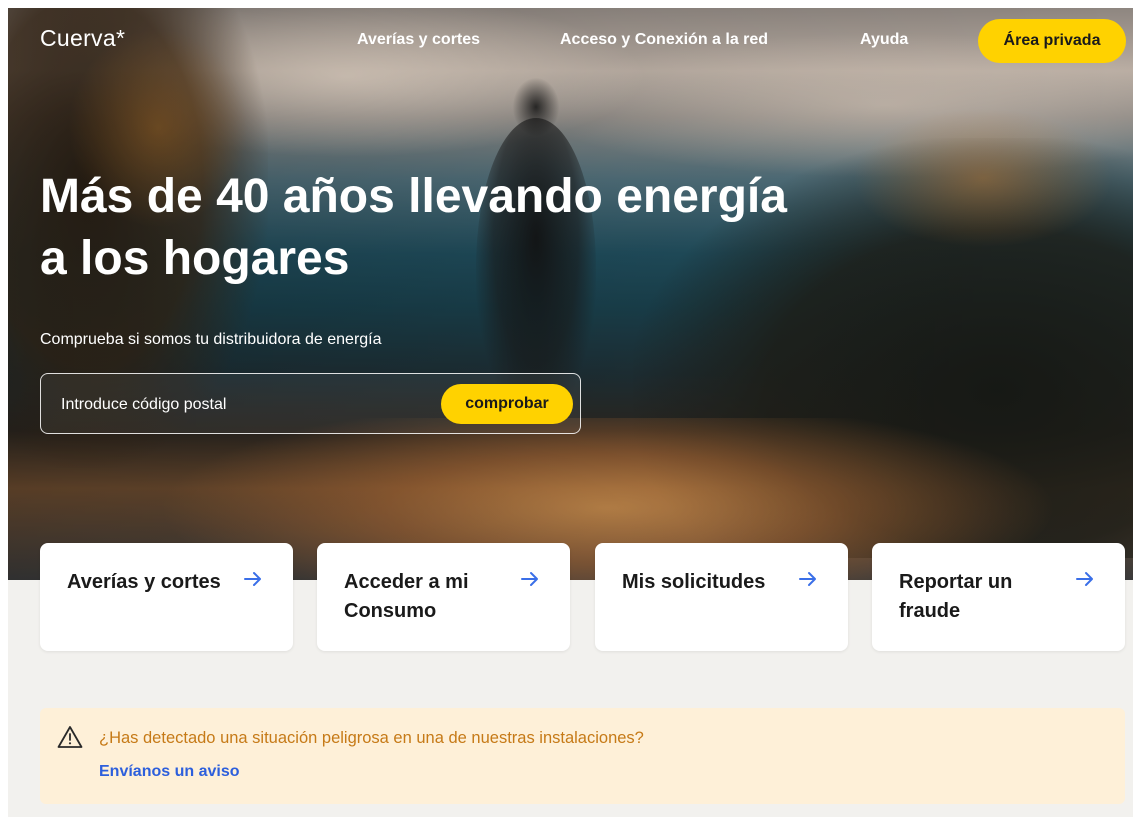  I want to click on warning-icon, so click(70, 737).